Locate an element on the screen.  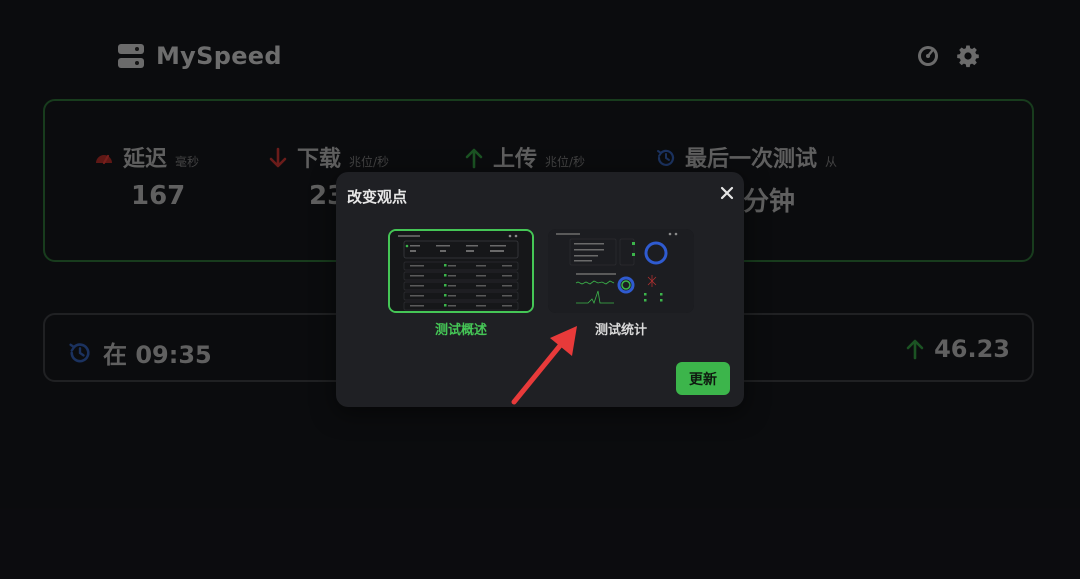
statistics-thumbnail is located at coordinates (621, 271).